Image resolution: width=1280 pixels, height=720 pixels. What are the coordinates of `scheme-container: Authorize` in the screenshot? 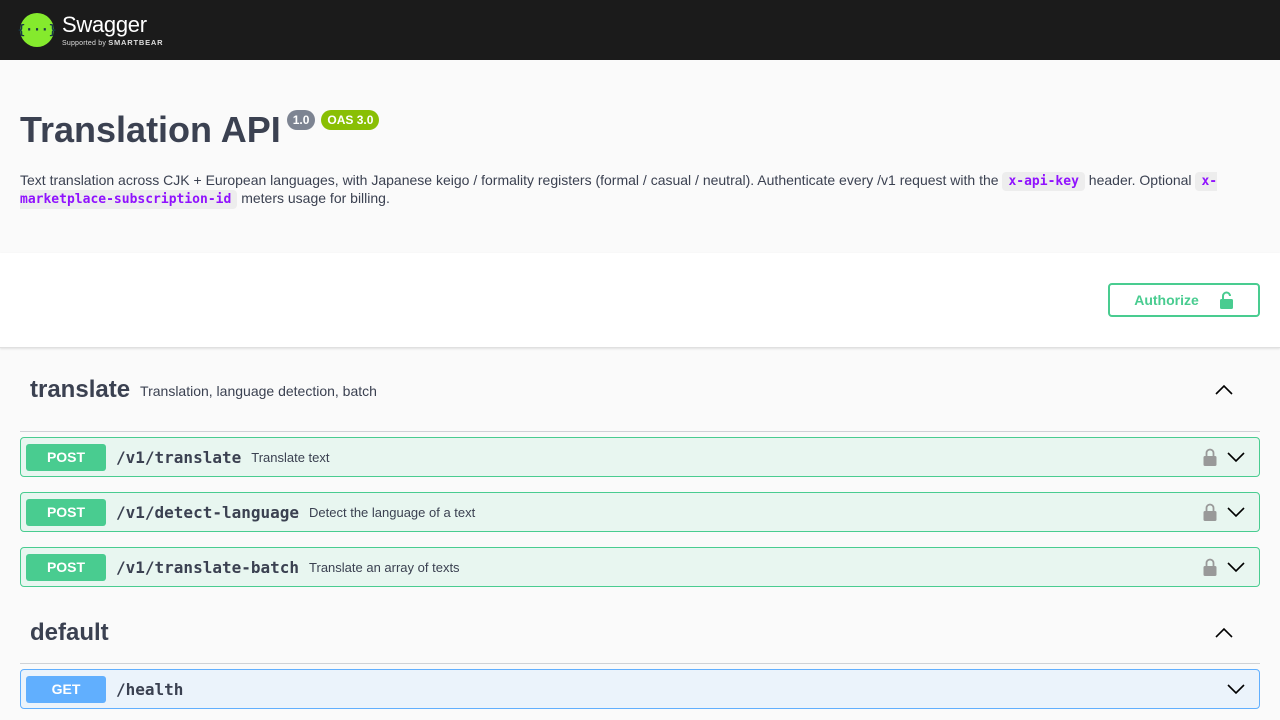 It's located at (640, 300).